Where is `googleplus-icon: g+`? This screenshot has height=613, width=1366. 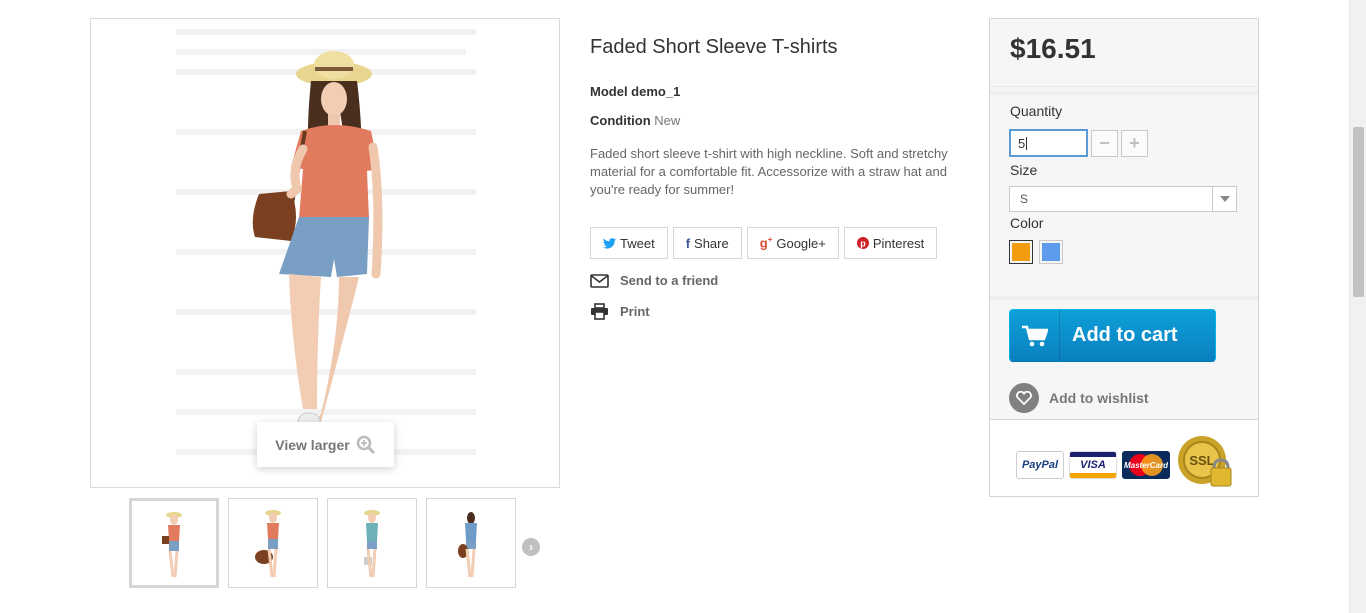 googleplus-icon: g+ is located at coordinates (766, 243).